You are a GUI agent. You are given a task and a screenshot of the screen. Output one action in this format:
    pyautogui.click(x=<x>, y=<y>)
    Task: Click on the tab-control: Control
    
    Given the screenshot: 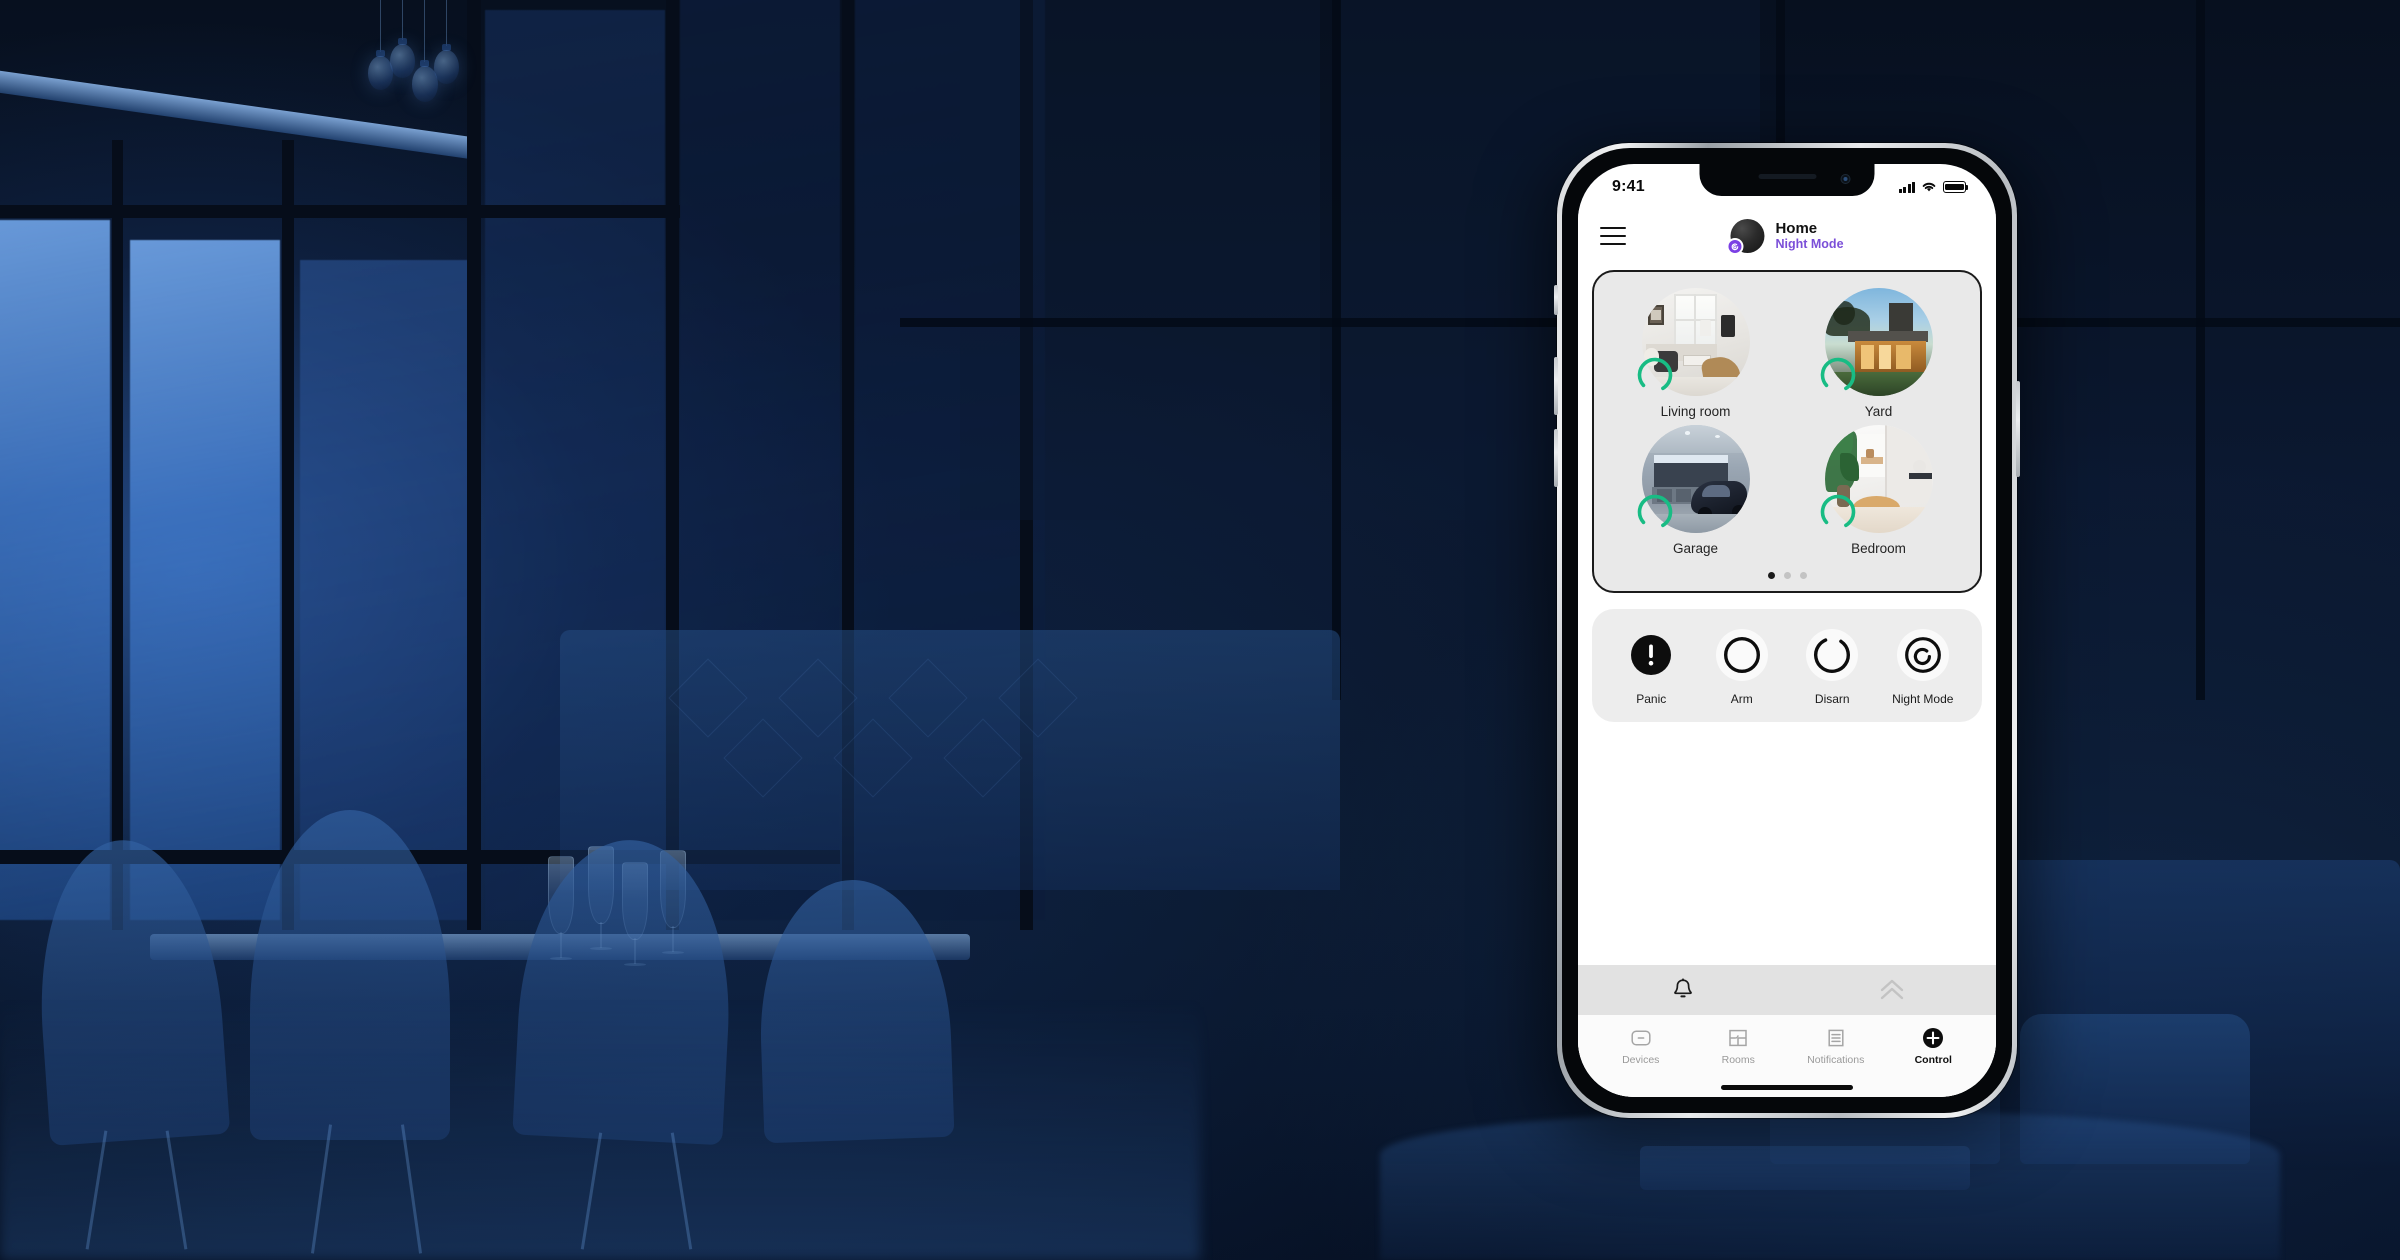 What is the action you would take?
    pyautogui.click(x=1934, y=1046)
    